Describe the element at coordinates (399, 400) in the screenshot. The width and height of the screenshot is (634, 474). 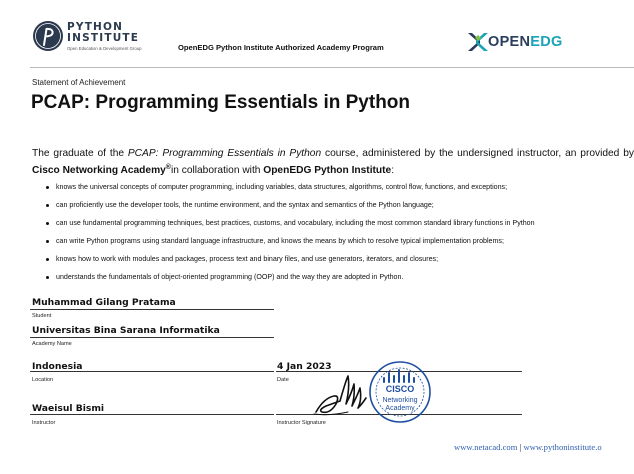
I see `seal-line1: Networking` at that location.